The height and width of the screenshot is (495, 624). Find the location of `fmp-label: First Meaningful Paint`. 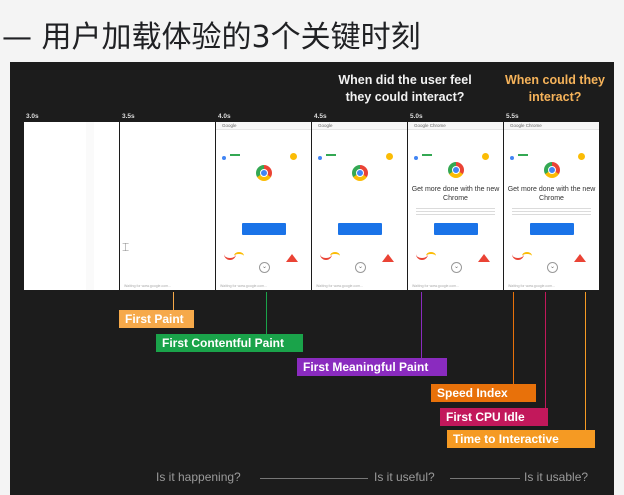

fmp-label: First Meaningful Paint is located at coordinates (372, 367).